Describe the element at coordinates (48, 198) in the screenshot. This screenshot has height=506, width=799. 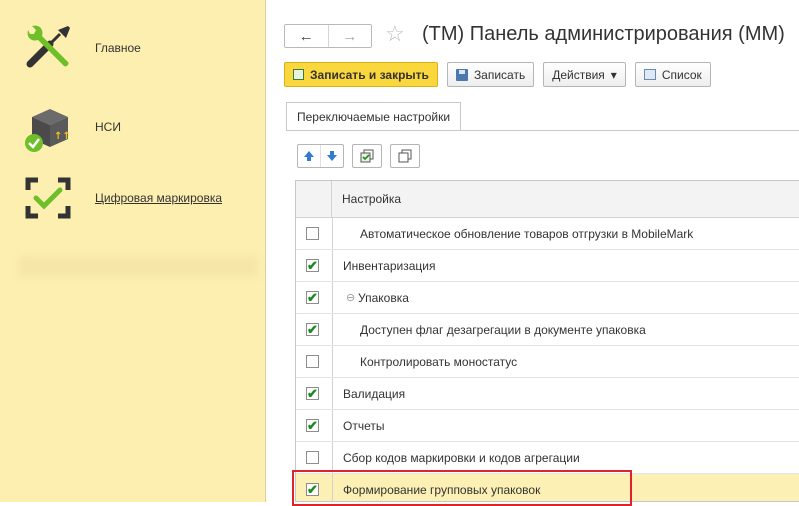
I see `scan-frame-icon` at that location.